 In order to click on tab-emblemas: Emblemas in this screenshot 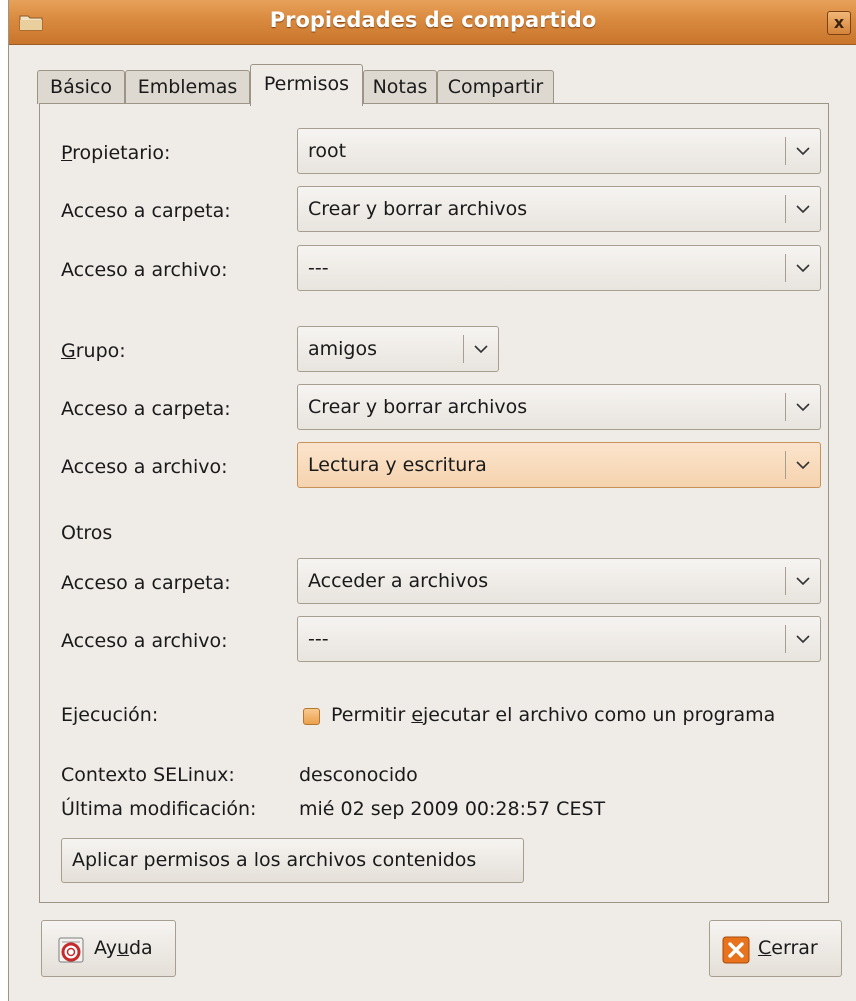, I will do `click(187, 87)`.